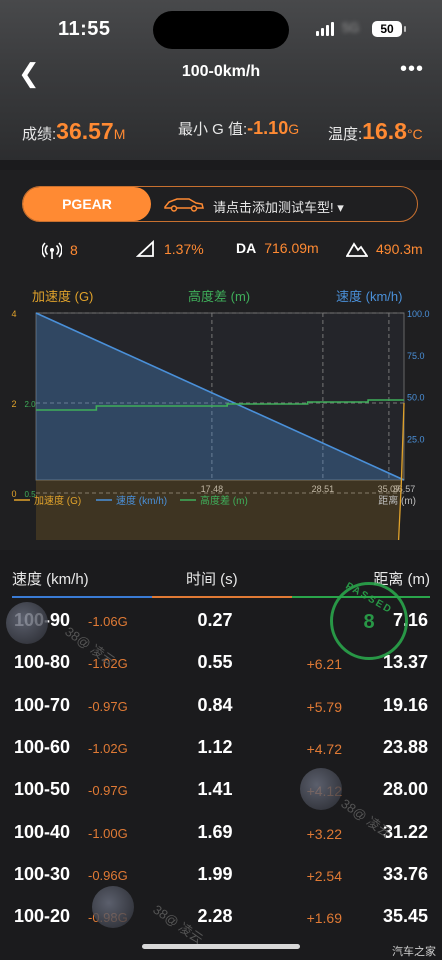  I want to click on passed-stamp: PASSED 8, so click(369, 620).